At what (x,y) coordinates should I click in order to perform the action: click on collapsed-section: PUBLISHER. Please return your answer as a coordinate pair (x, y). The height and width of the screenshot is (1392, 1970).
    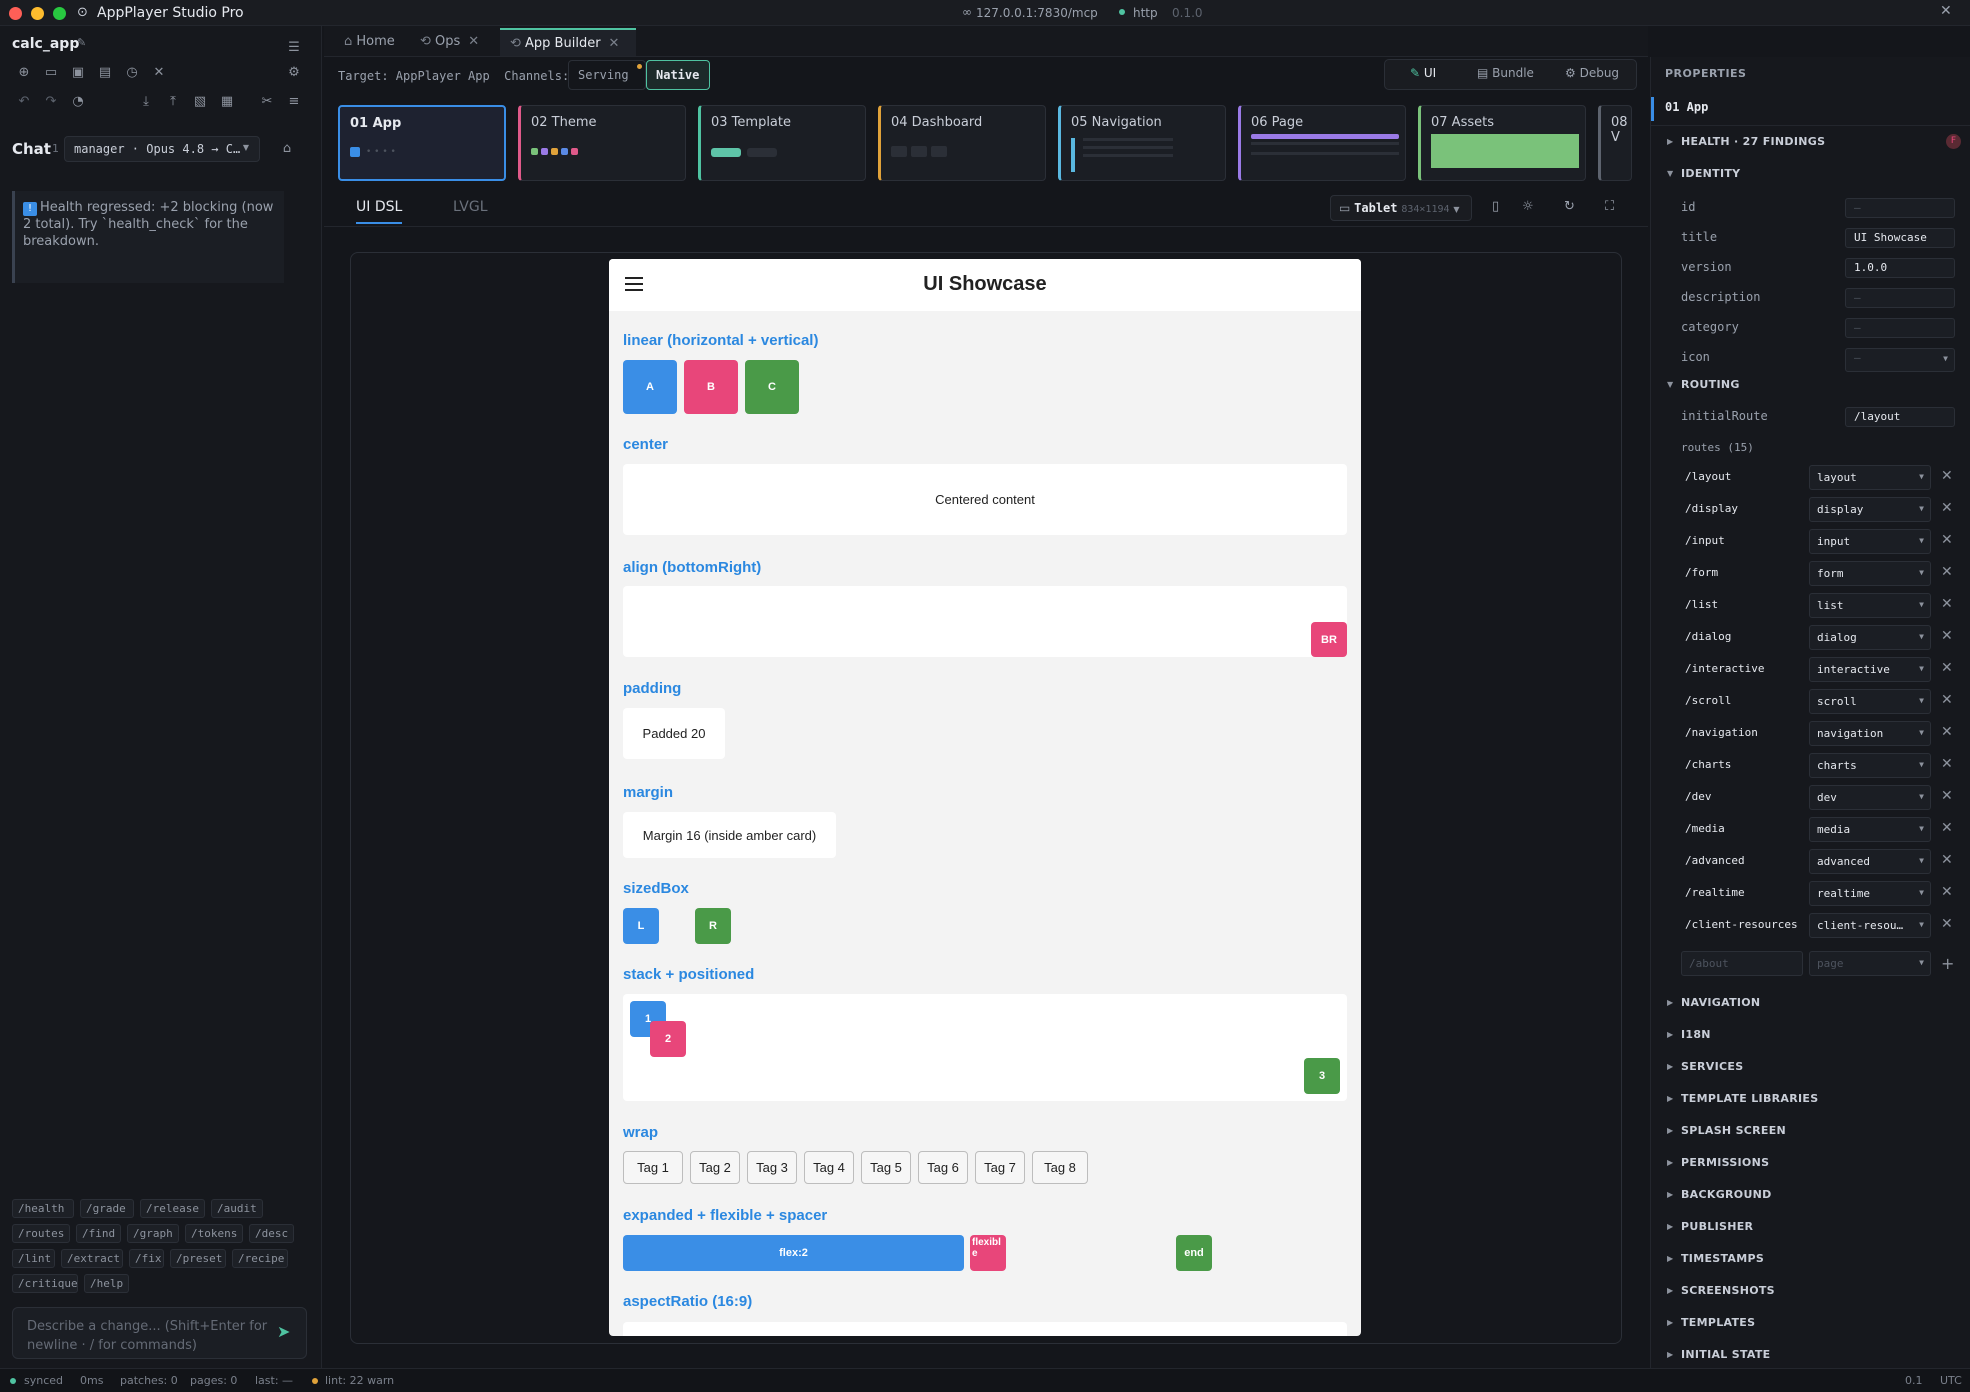
    Looking at the image, I should click on (1717, 1226).